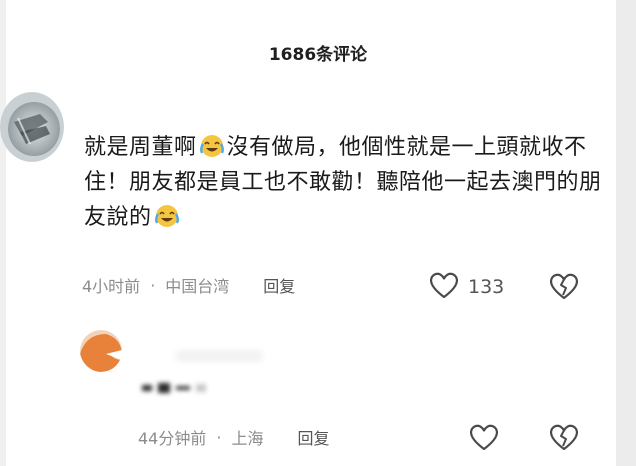  I want to click on comment-text-part: 就是周董啊, so click(140, 147).